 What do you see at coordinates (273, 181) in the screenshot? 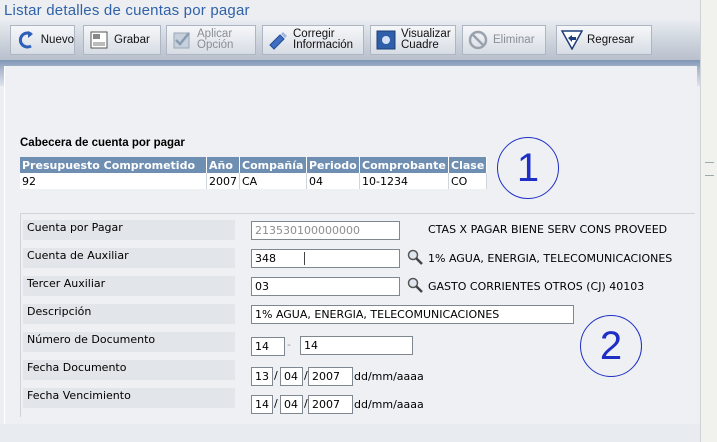
I see `table-cell: CA` at bounding box center [273, 181].